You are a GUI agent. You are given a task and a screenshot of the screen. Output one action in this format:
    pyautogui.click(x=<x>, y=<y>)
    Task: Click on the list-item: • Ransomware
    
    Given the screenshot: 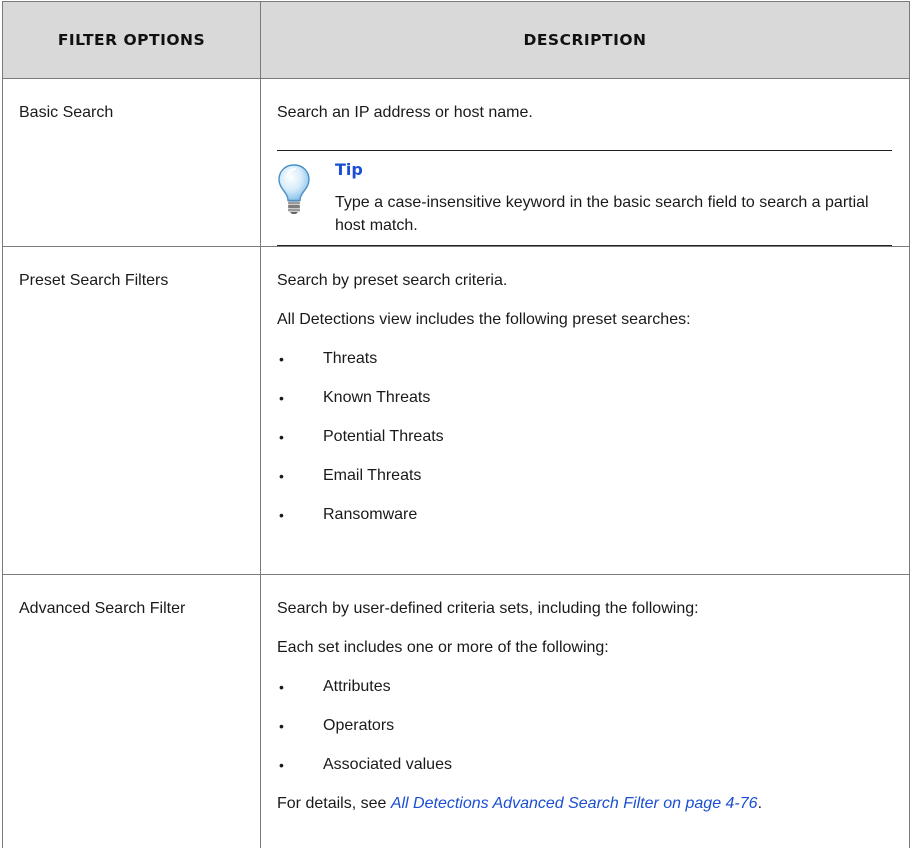 What is the action you would take?
    pyautogui.click(x=585, y=515)
    